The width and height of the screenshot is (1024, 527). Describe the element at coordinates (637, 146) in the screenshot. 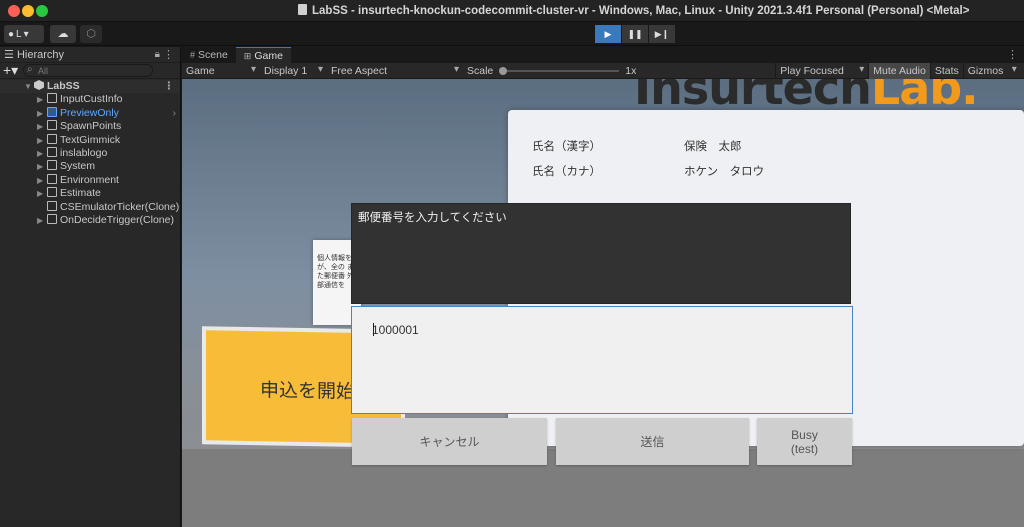

I see `info-row: 氏名（漢字） 保険 太郎` at that location.